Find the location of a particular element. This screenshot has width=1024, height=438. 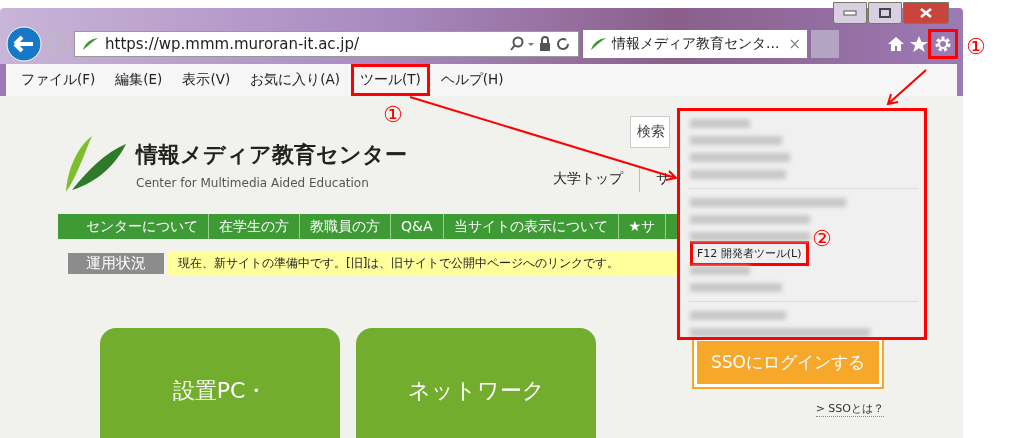

nav-link: センターについて is located at coordinates (133, 226).